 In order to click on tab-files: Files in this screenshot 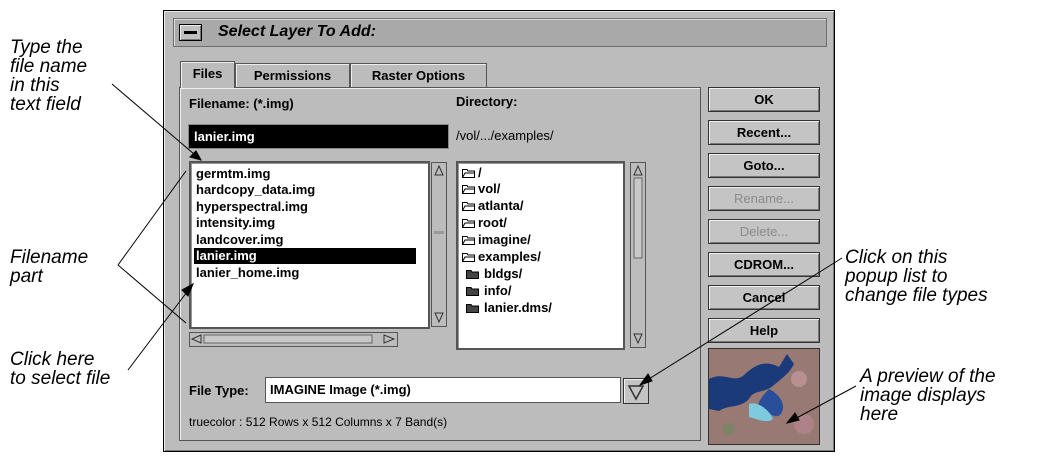, I will do `click(207, 74)`.